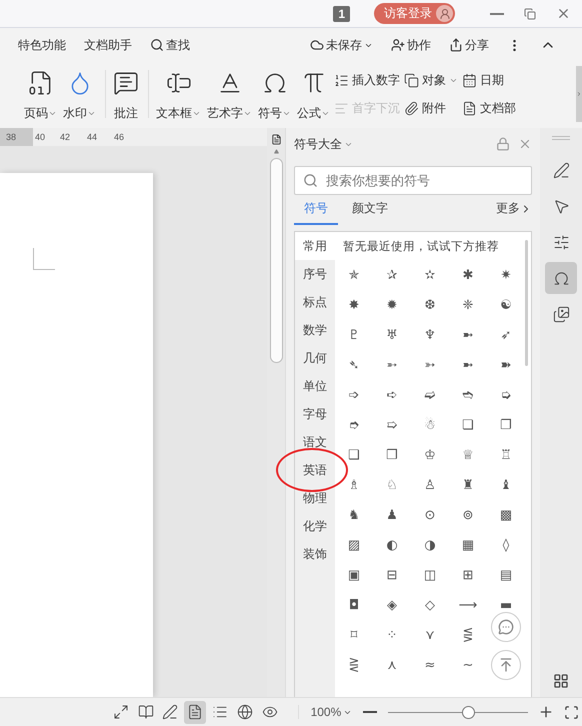 The width and height of the screenshot is (582, 726). What do you see at coordinates (315, 330) in the screenshot?
I see `category-item: 数学` at bounding box center [315, 330].